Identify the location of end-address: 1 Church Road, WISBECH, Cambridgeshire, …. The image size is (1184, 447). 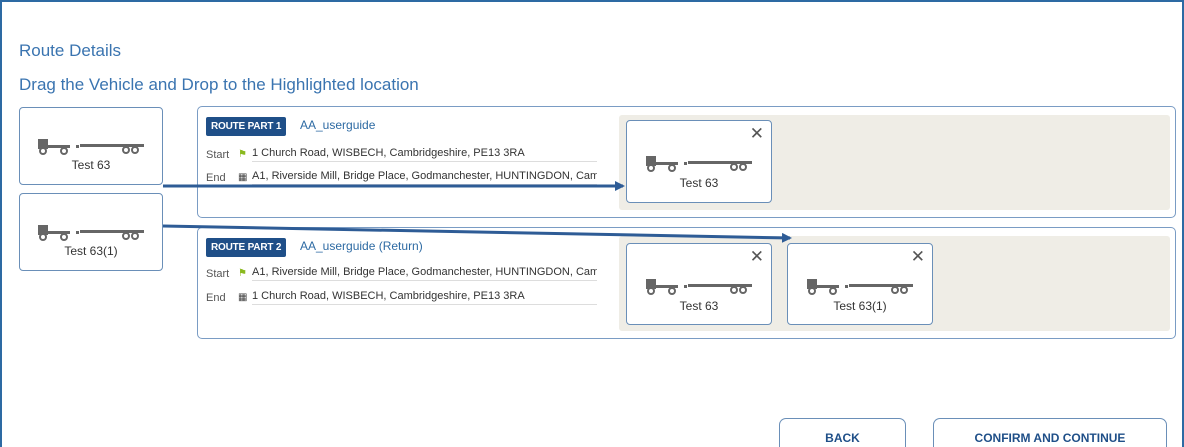
(424, 297).